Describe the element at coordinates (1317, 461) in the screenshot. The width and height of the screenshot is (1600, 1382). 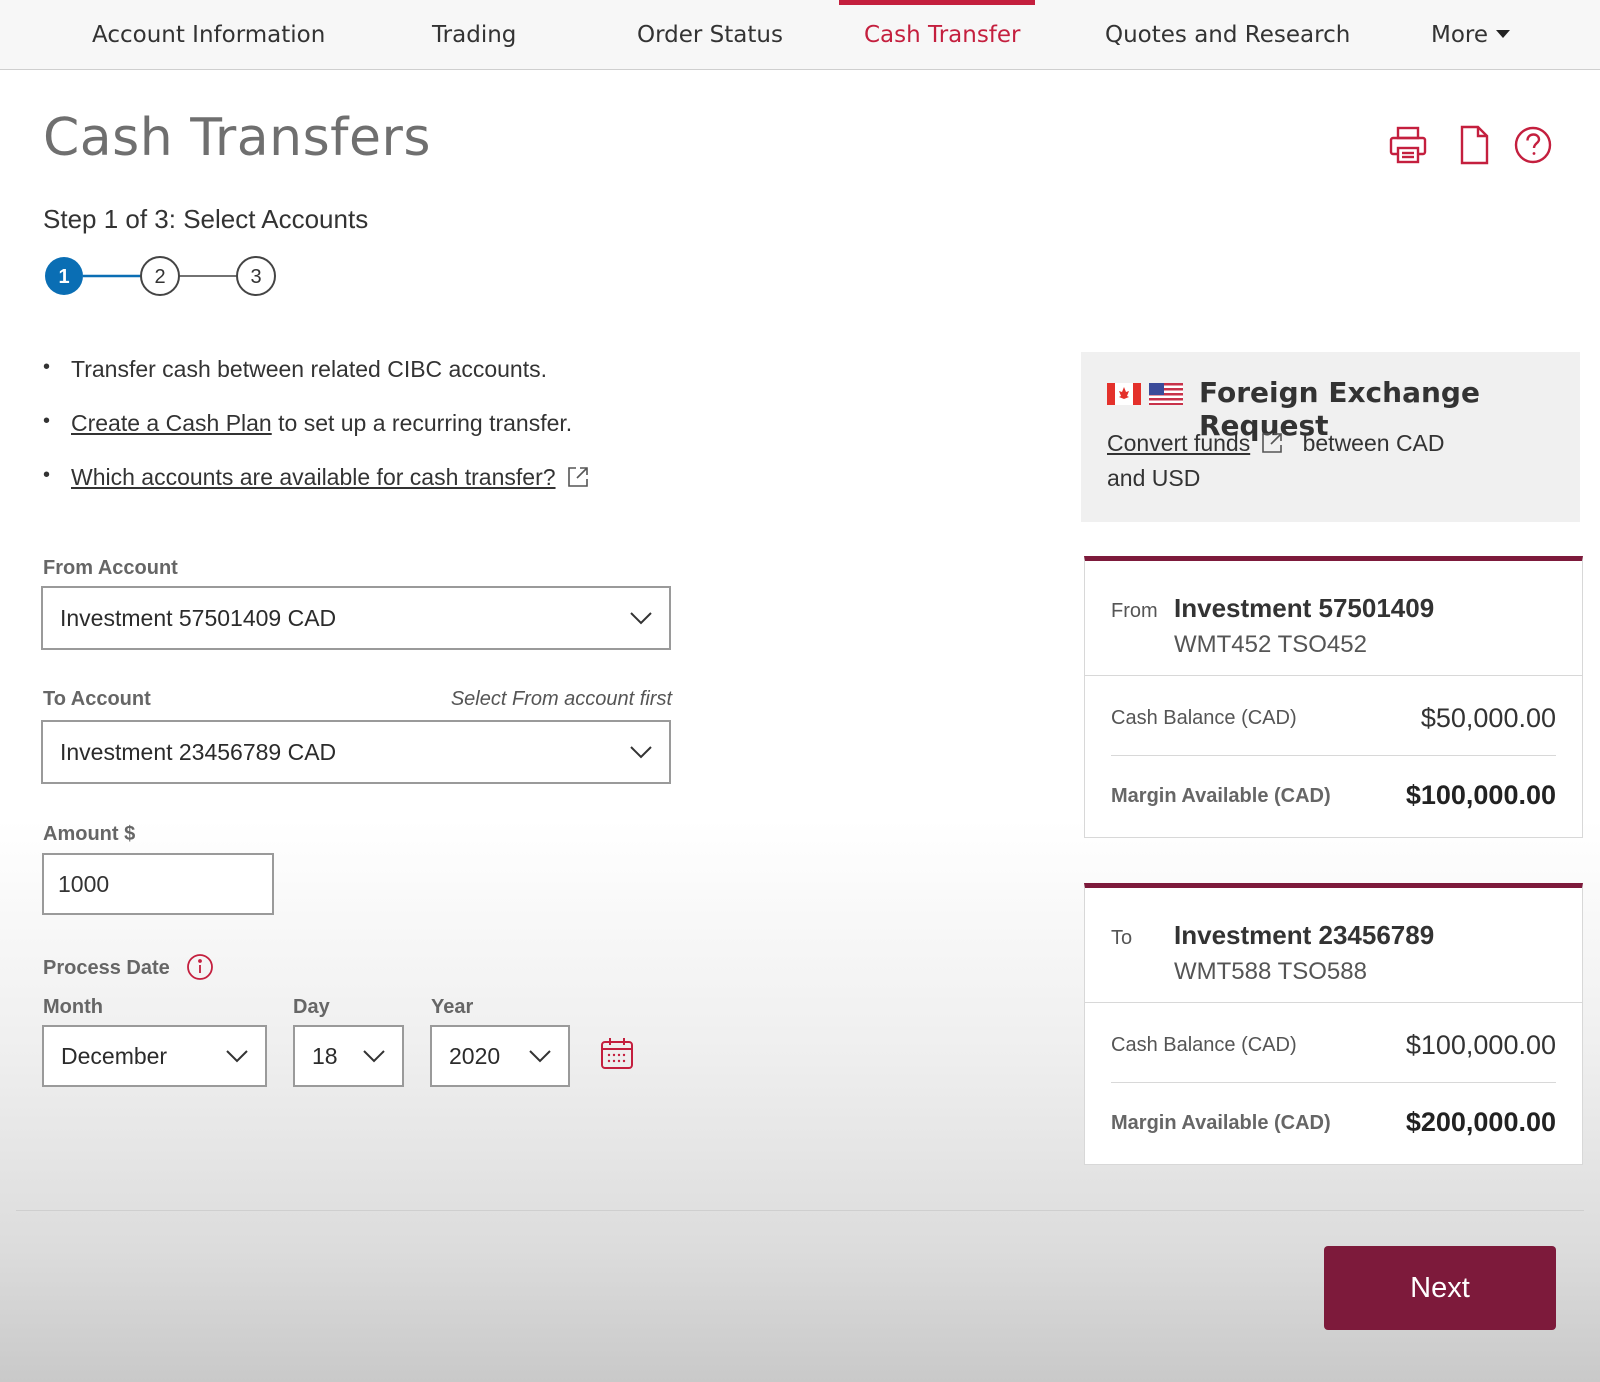
I see `fx-description: Convert funds between CAD and USD` at that location.